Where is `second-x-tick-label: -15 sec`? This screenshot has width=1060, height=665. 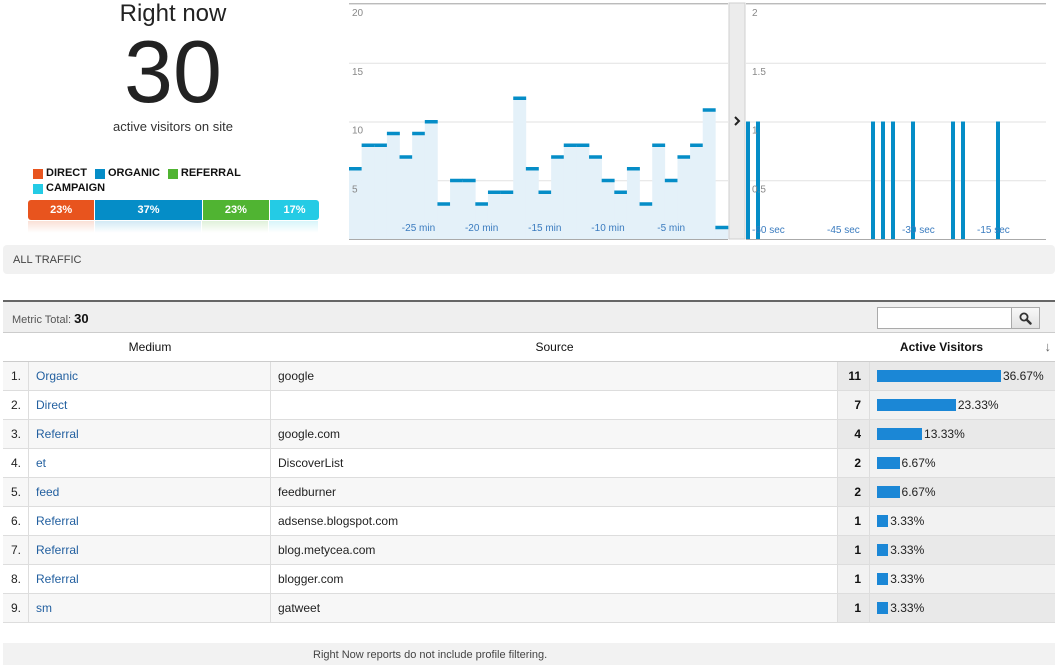
second-x-tick-label: -15 sec is located at coordinates (993, 230).